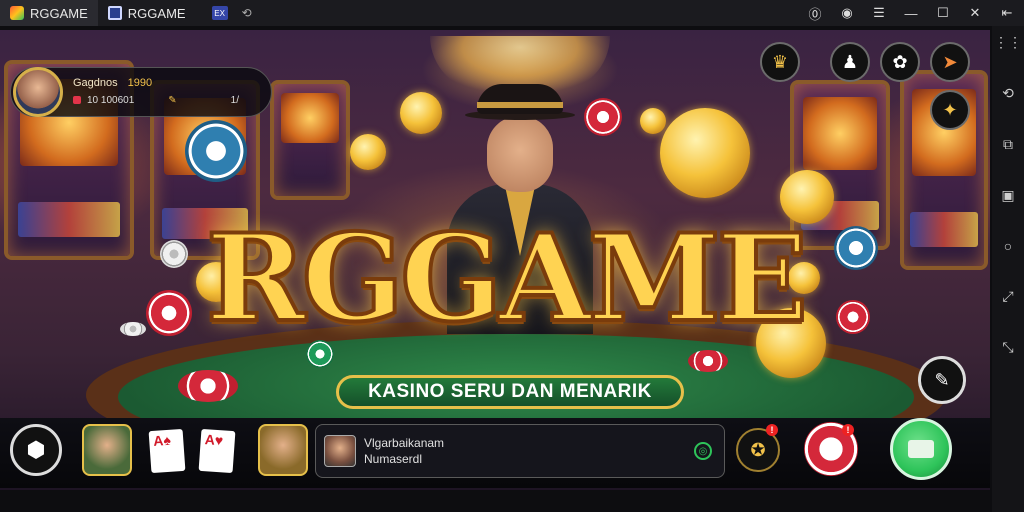 The height and width of the screenshot is (512, 1024). What do you see at coordinates (77, 100) in the screenshot?
I see `ruby-icon` at bounding box center [77, 100].